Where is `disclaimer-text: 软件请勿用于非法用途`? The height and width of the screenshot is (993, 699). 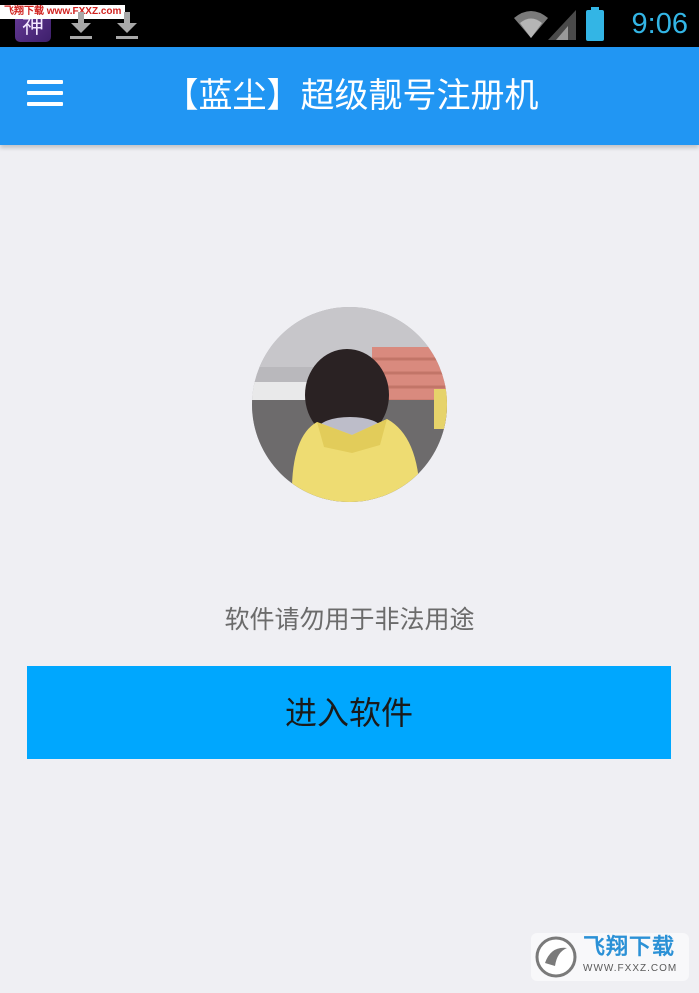 disclaimer-text: 软件请勿用于非法用途 is located at coordinates (349, 619).